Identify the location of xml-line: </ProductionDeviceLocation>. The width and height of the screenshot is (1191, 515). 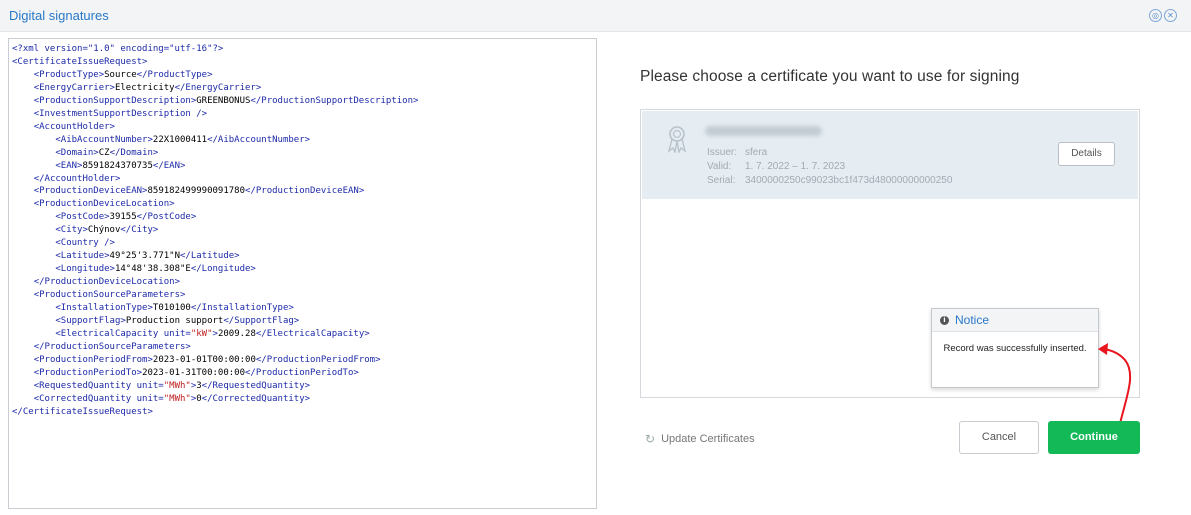
(96, 282).